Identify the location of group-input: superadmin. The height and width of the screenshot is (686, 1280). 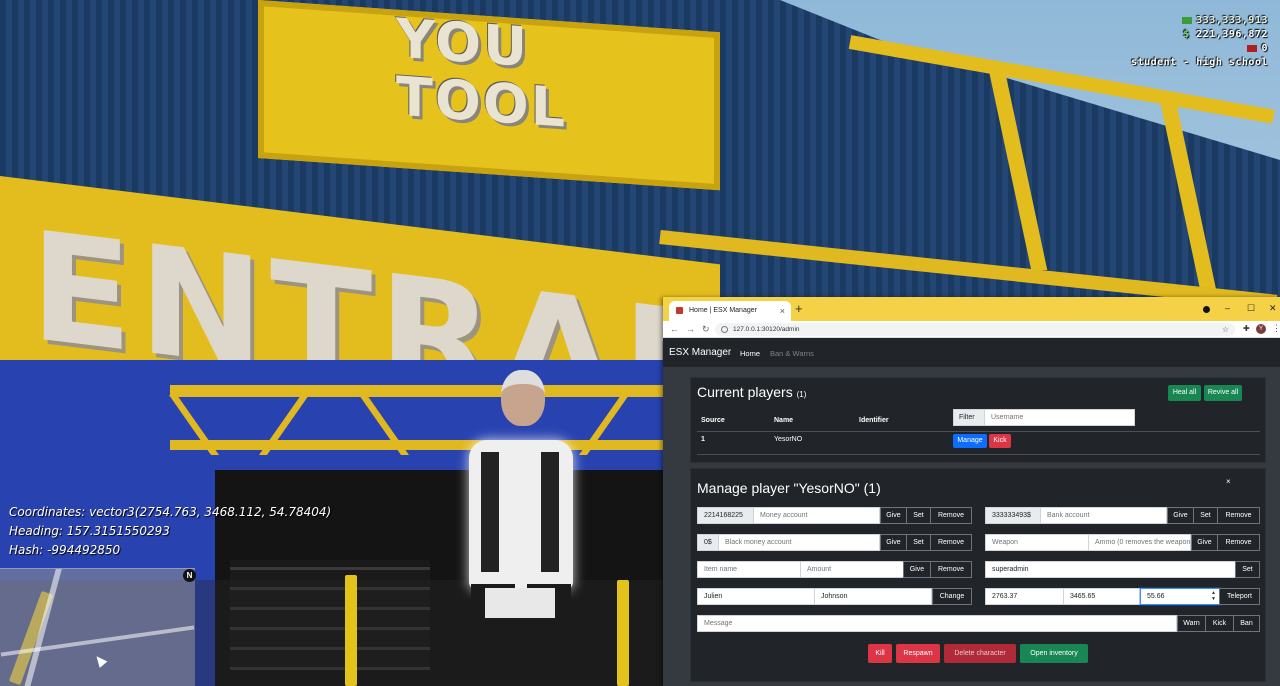
(1110, 569).